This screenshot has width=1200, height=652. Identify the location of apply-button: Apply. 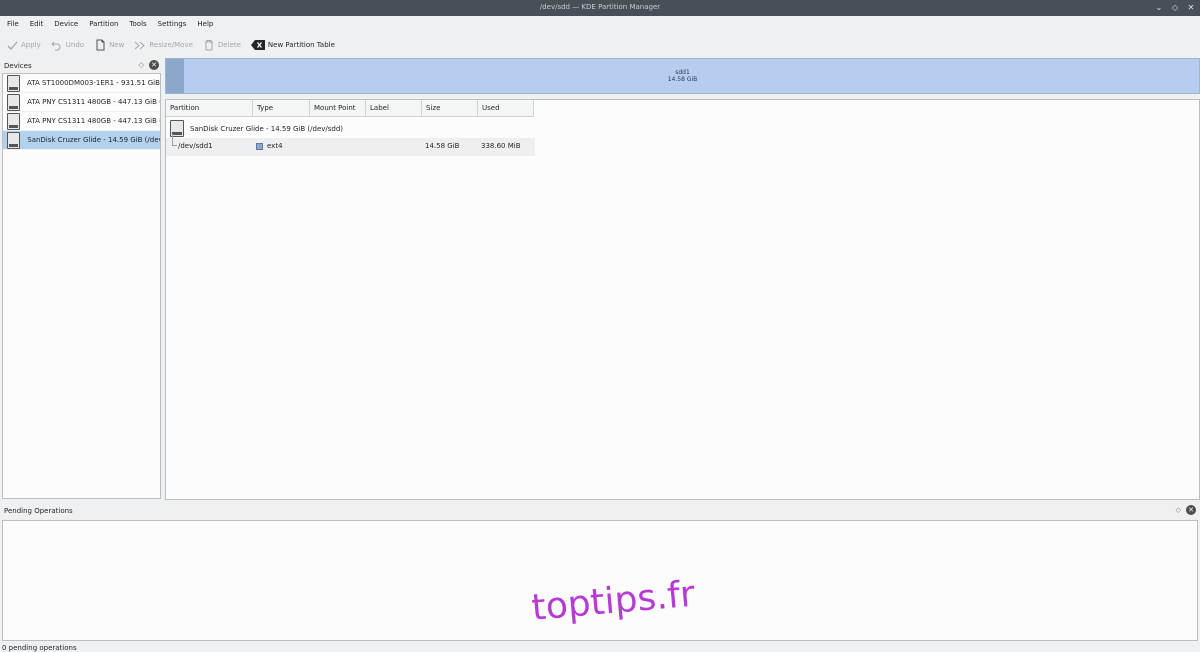
(23, 45).